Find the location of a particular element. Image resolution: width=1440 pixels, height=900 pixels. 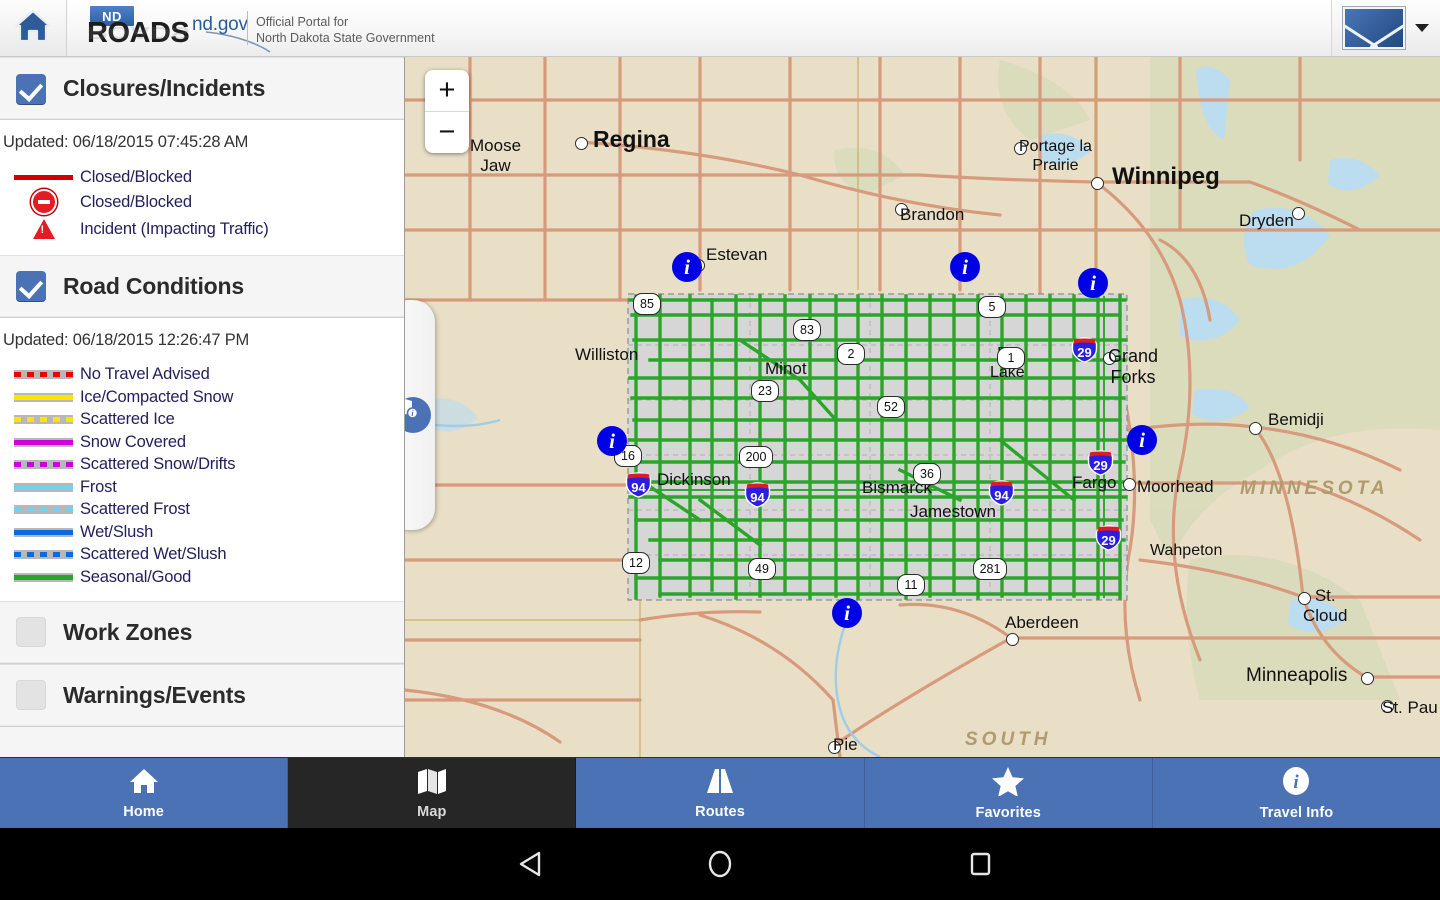

checkbox-warnings-events is located at coordinates (31, 695).